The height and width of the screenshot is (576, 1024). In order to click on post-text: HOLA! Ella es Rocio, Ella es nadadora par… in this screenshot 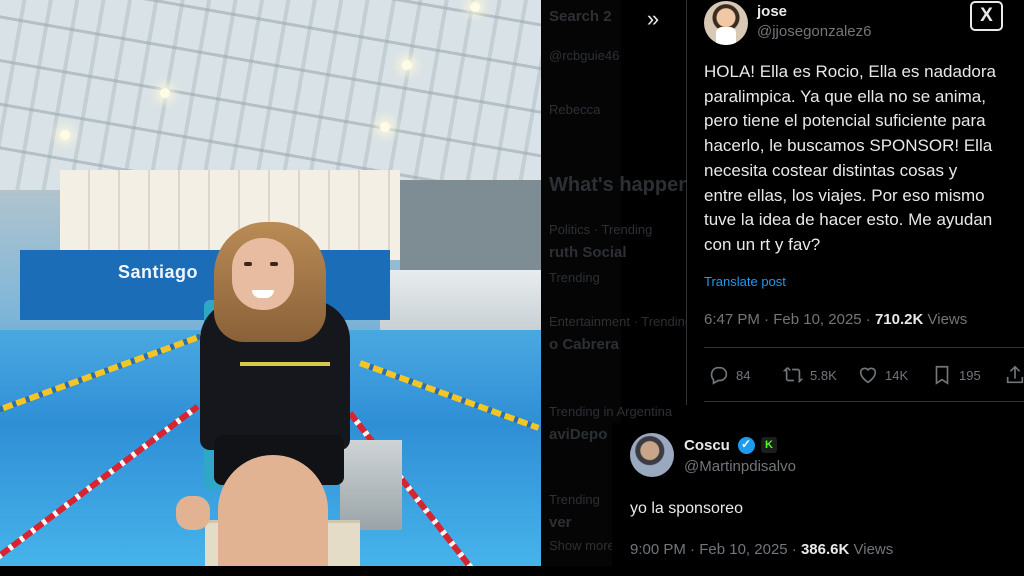, I will do `click(864, 159)`.